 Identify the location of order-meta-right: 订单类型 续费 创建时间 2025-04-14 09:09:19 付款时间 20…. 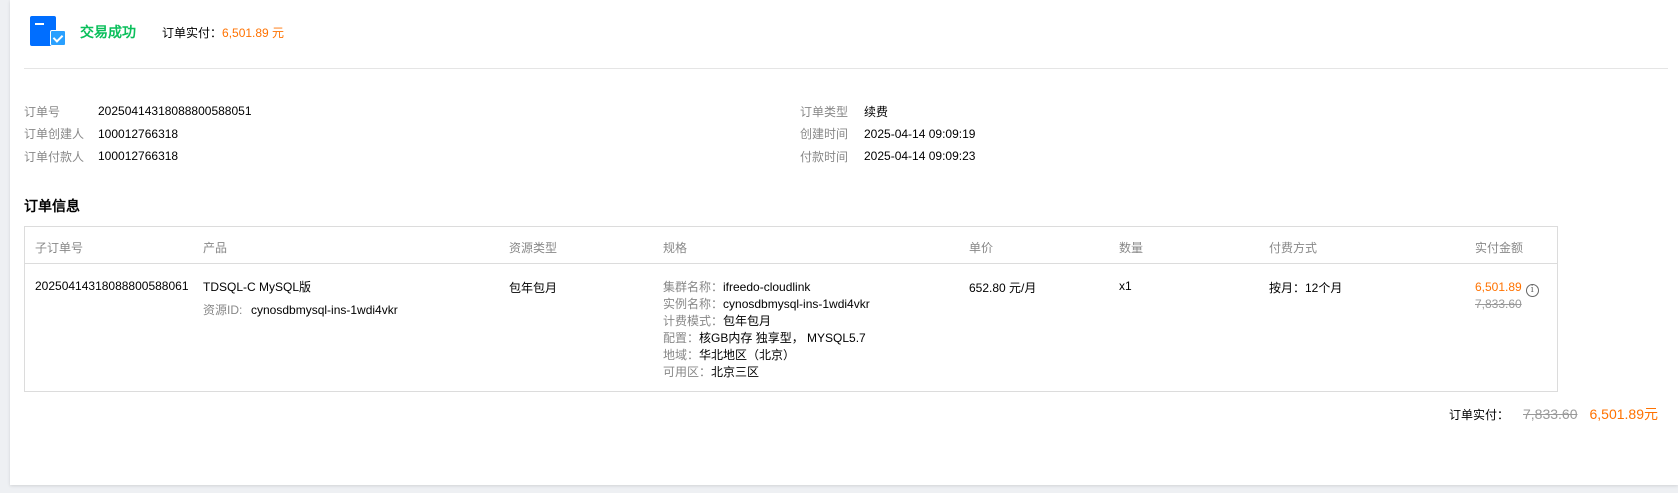
(887, 134).